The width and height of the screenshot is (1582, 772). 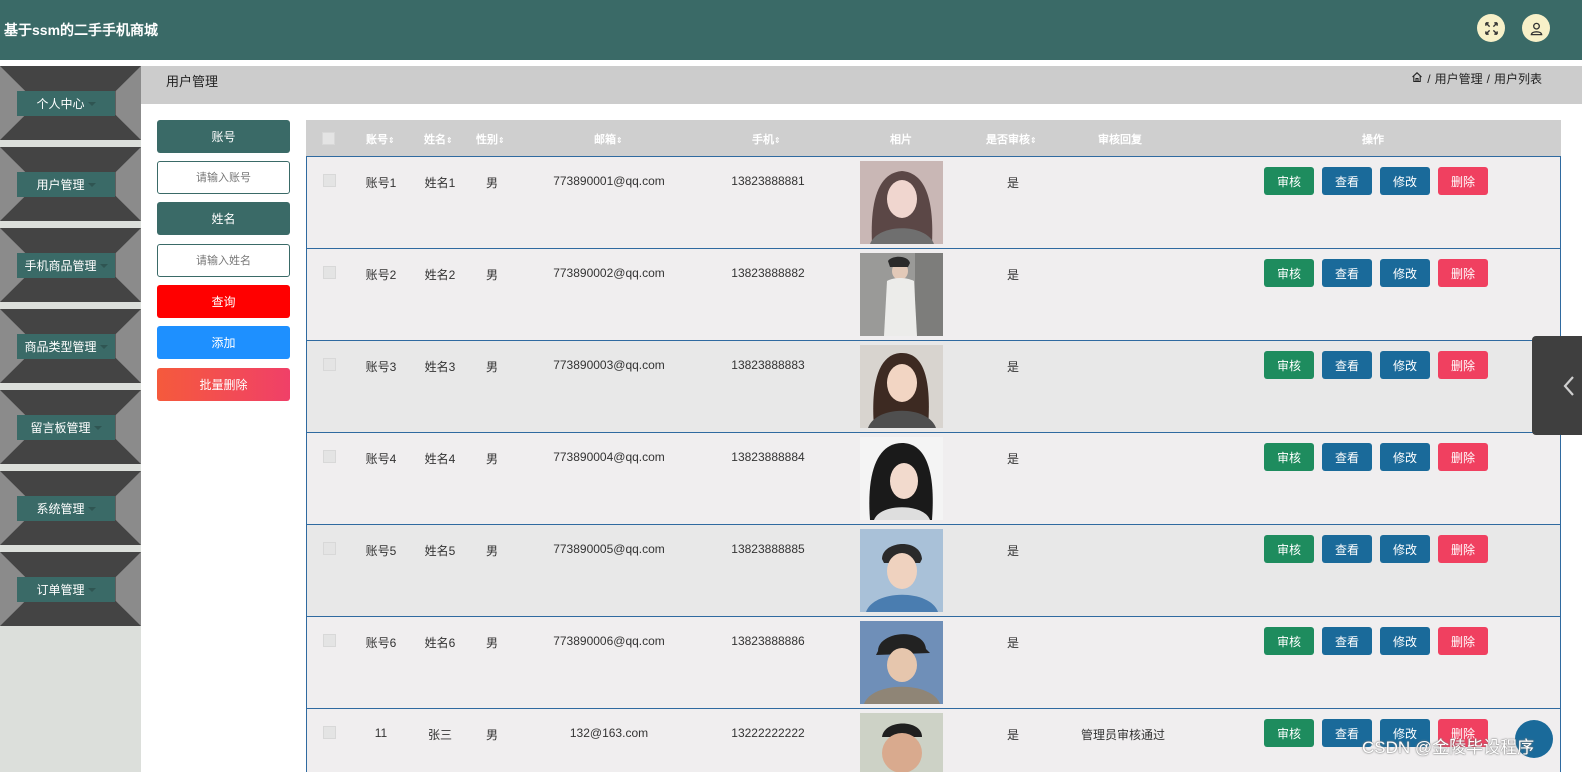 I want to click on sidebar-item-message-board: 留言板管理, so click(x=70, y=427).